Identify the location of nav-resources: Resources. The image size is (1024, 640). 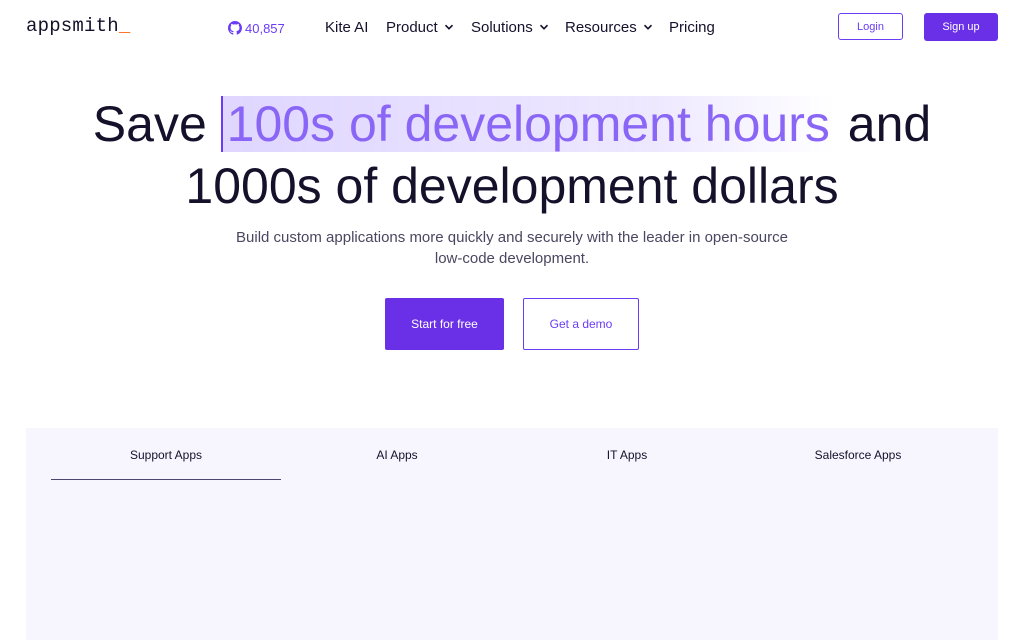
(609, 27).